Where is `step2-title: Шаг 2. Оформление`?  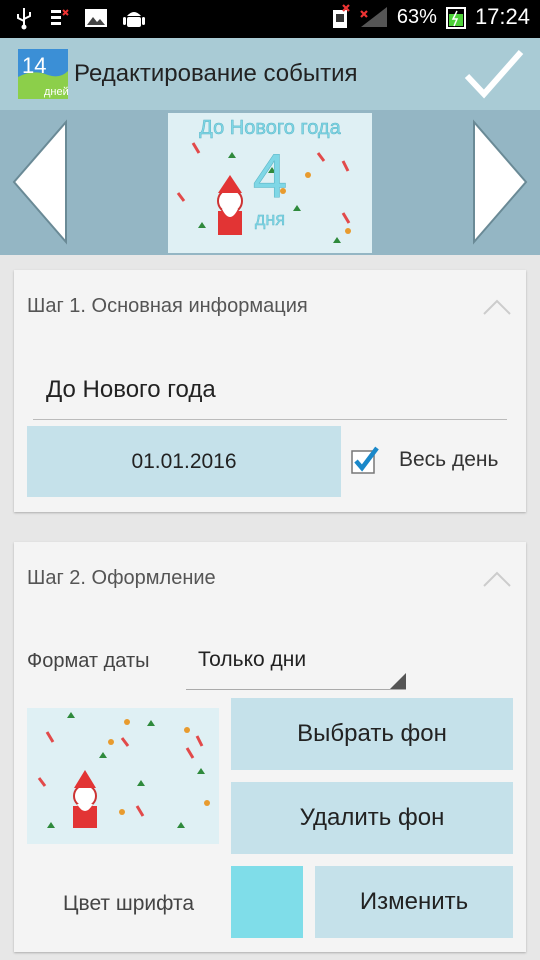 step2-title: Шаг 2. Оформление is located at coordinates (121, 578).